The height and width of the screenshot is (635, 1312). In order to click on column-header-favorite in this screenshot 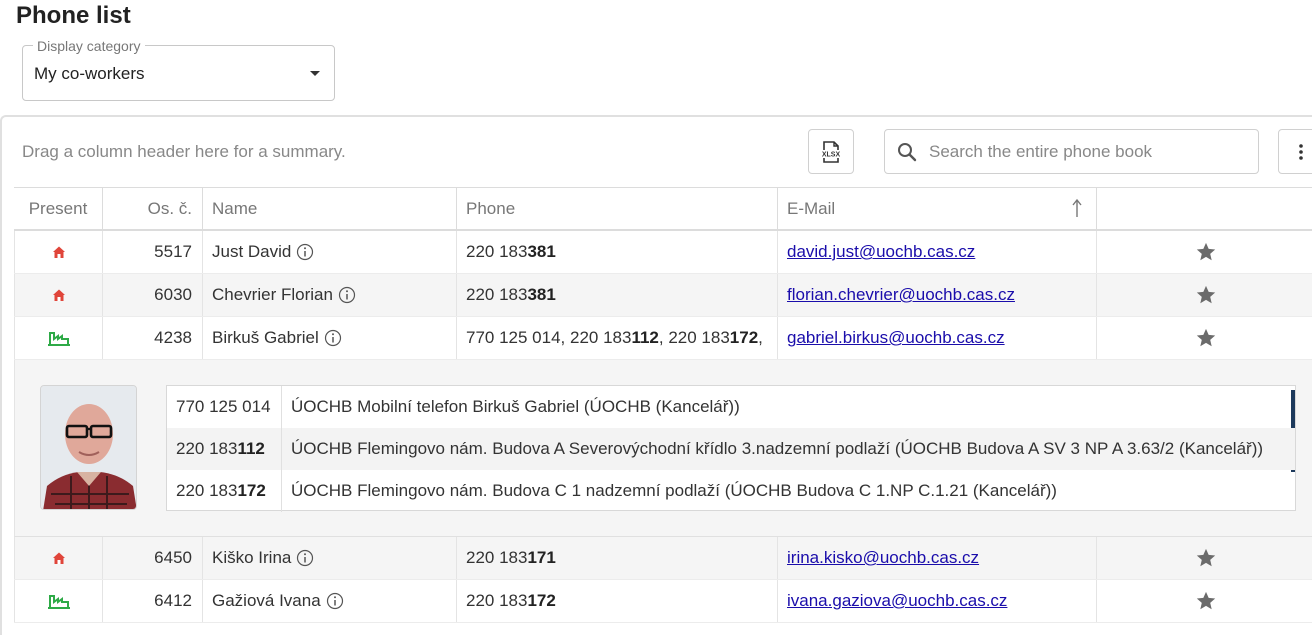, I will do `click(1204, 208)`.